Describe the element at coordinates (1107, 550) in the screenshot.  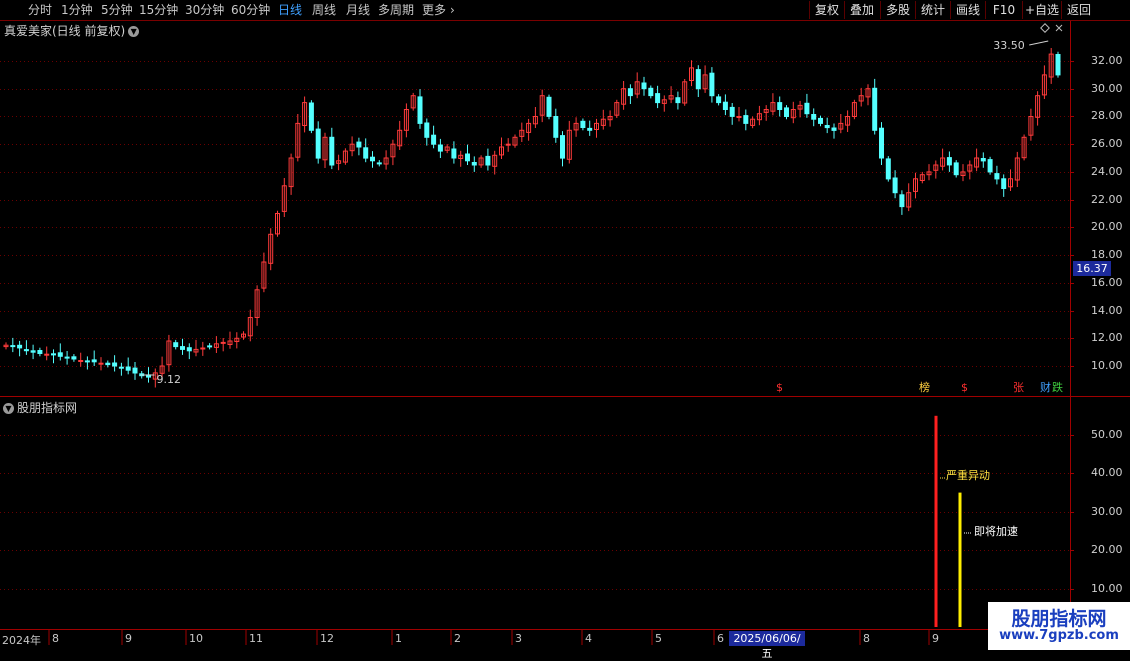
I see `sub-y-tick-label: 20.00` at that location.